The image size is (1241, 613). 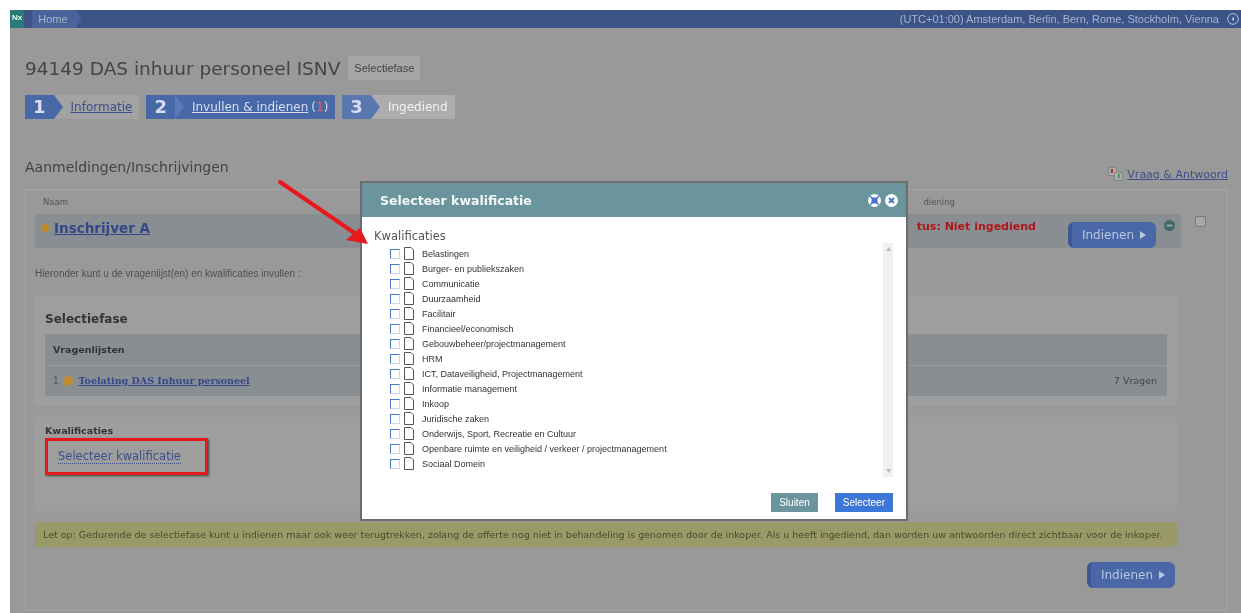 What do you see at coordinates (79, 430) in the screenshot?
I see `qualifications-title: Kwalificaties` at bounding box center [79, 430].